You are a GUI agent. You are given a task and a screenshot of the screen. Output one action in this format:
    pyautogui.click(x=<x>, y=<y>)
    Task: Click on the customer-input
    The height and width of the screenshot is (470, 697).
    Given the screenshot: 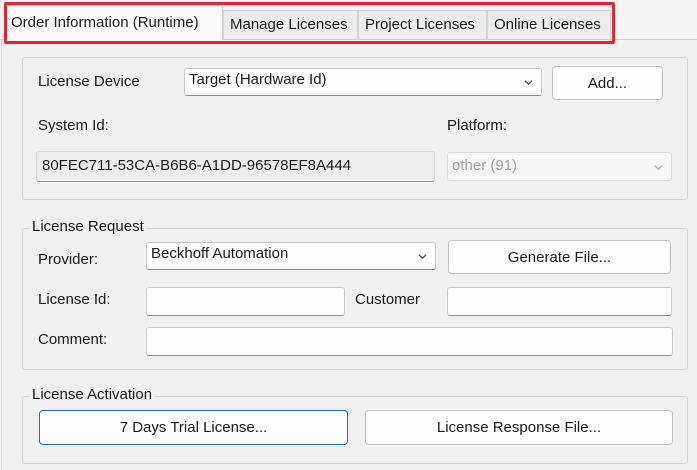 What is the action you would take?
    pyautogui.click(x=559, y=301)
    